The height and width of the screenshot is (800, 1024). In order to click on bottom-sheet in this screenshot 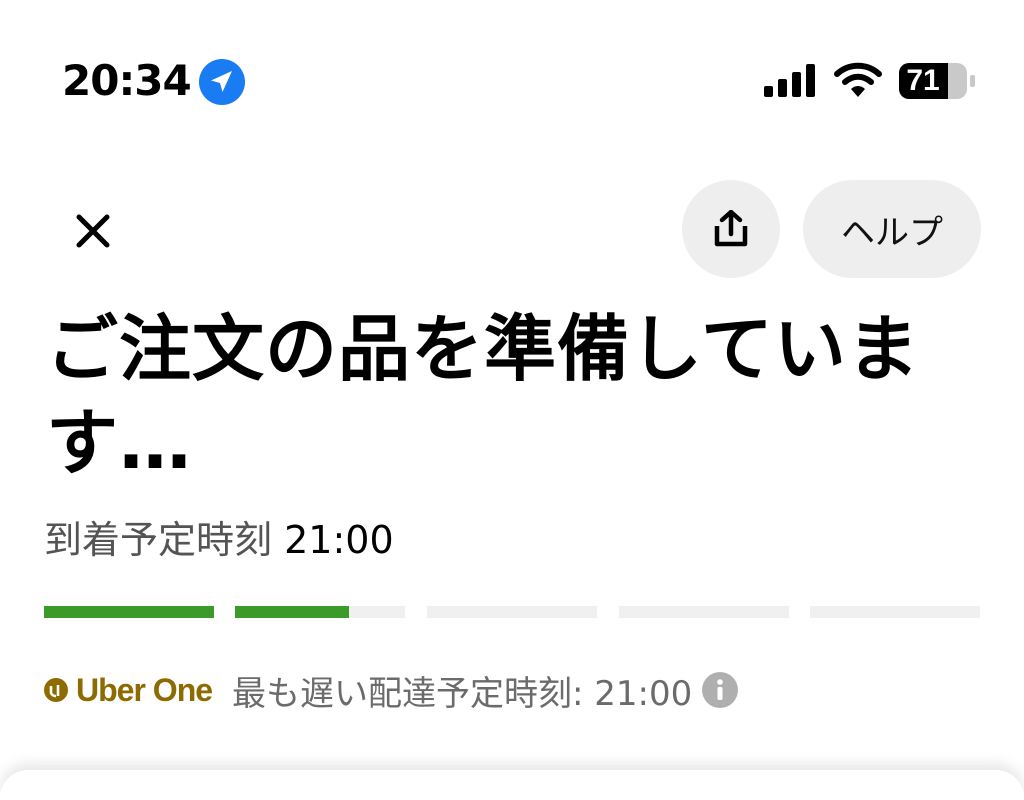, I will do `click(512, 785)`.